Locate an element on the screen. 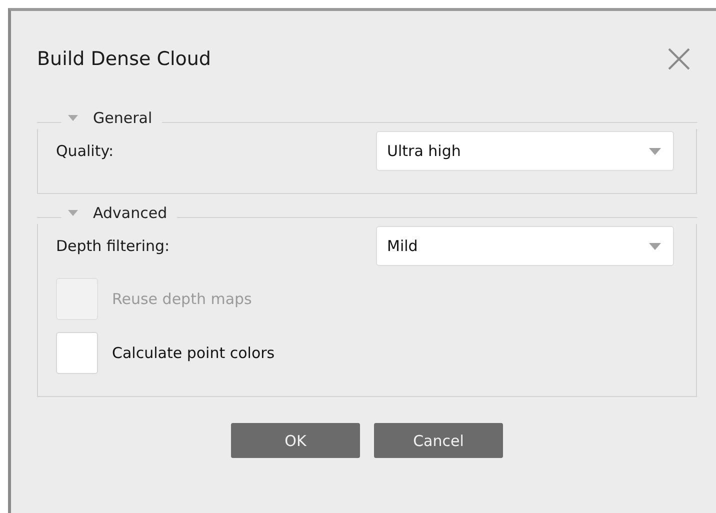 The height and width of the screenshot is (513, 716). dropdown-value: Ultra high is located at coordinates (424, 151).